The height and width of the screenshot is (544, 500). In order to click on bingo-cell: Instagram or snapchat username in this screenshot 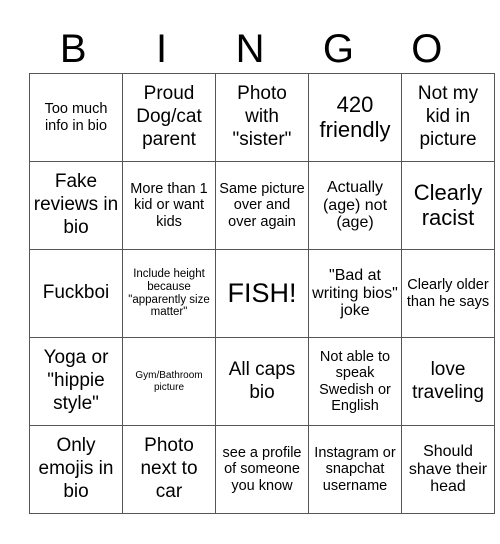, I will do `click(355, 469)`.